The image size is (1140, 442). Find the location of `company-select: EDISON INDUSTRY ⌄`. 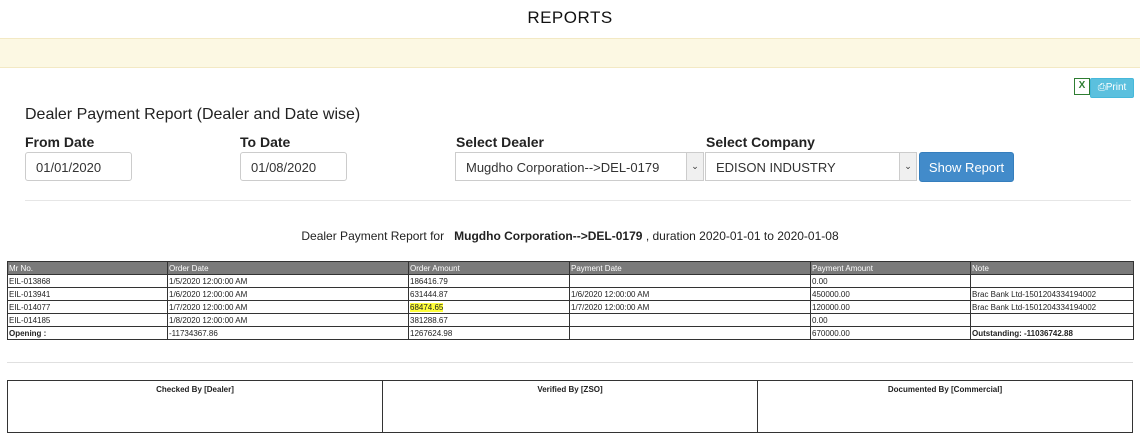

company-select: EDISON INDUSTRY ⌄ is located at coordinates (811, 166).